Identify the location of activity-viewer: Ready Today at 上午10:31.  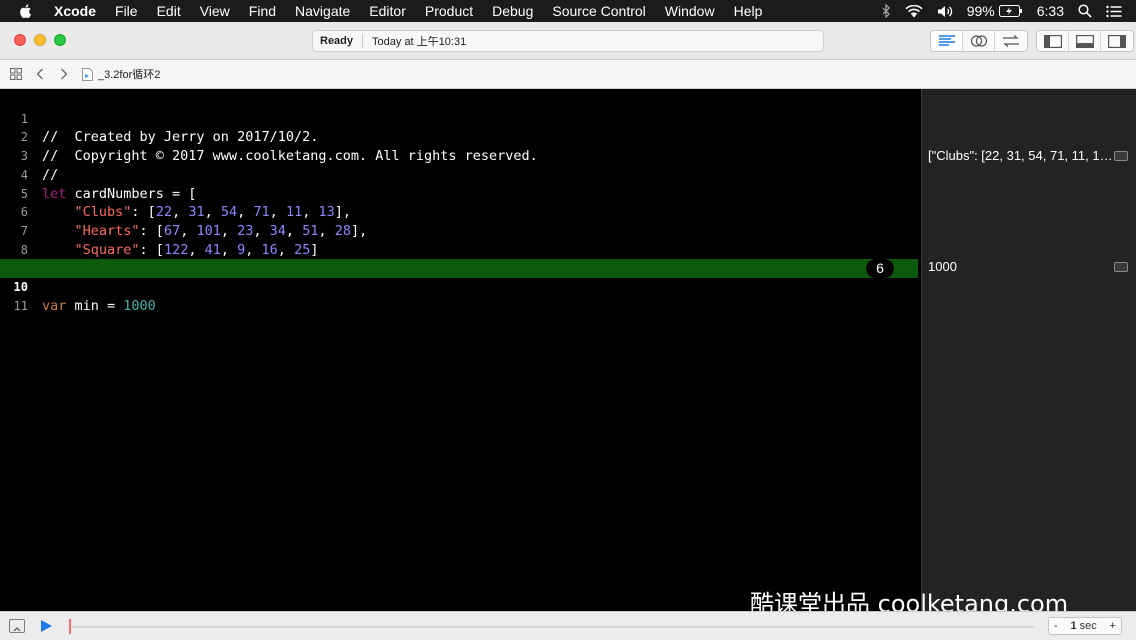
(568, 41).